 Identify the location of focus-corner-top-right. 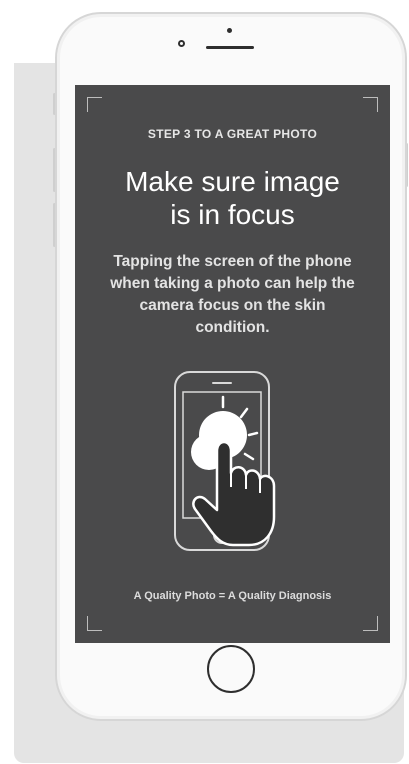
(370, 104).